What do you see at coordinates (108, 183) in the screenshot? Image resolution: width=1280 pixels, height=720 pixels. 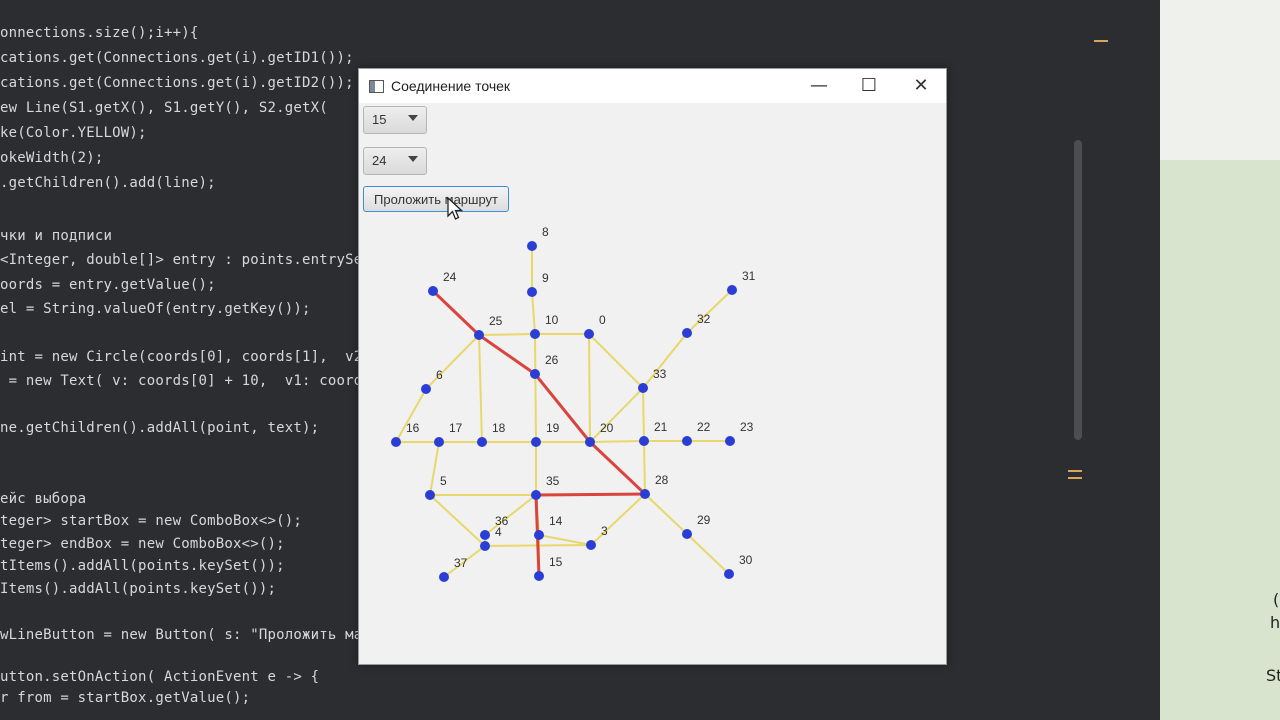 I see `code-line: .getChildren().add(line);` at bounding box center [108, 183].